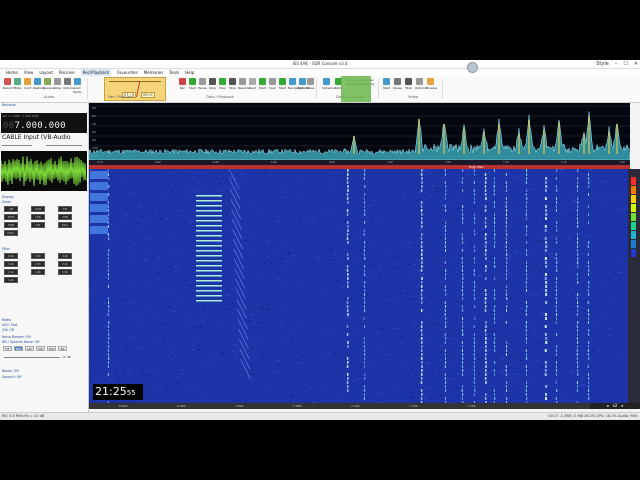 Image resolution: width=640 pixels, height=480 pixels. Describe the element at coordinates (57, 85) in the screenshot. I see `ribbon-button-slow: Slow` at that location.